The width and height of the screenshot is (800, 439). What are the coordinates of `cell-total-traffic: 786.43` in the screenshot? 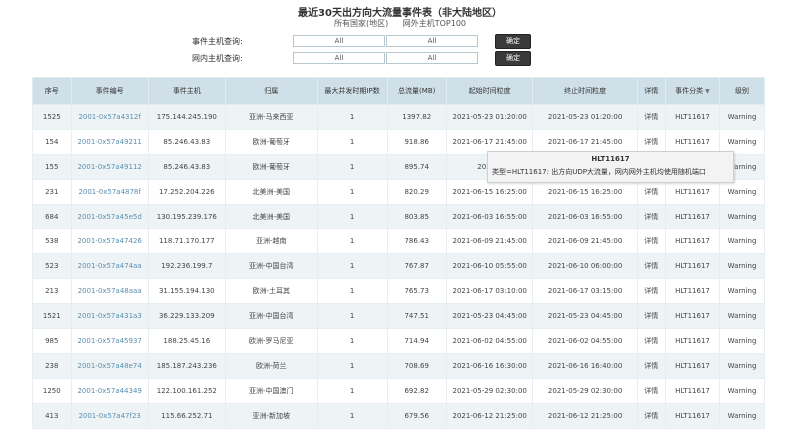 It's located at (416, 241).